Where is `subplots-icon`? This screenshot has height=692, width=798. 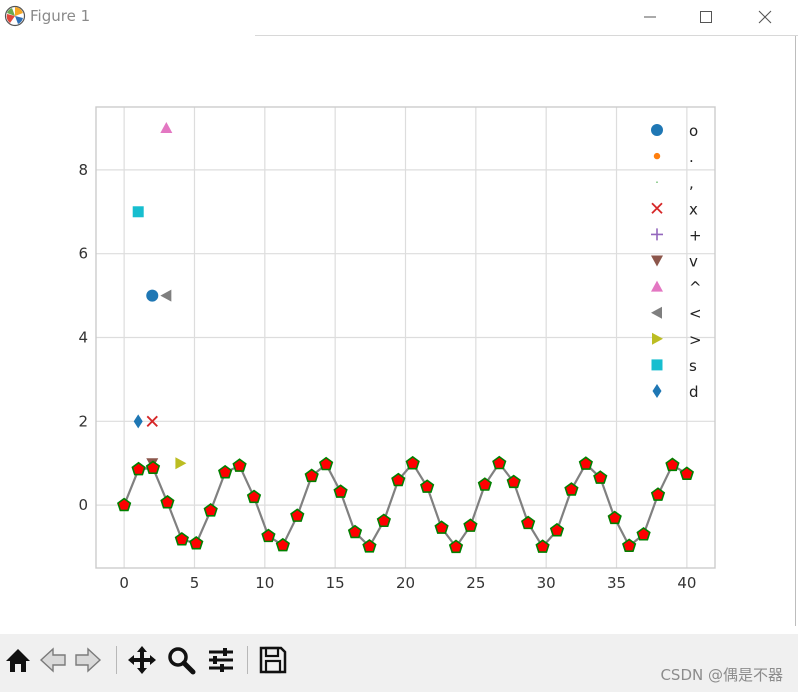 subplots-icon is located at coordinates (221, 660).